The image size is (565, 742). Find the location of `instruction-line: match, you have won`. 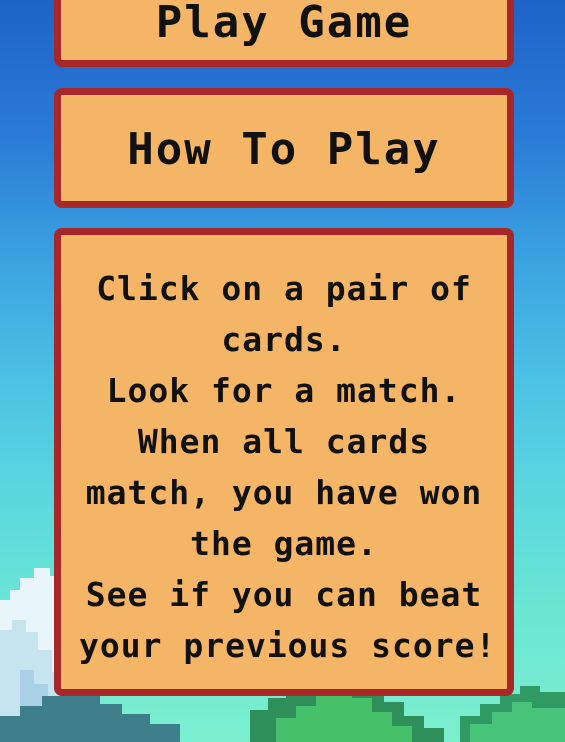

instruction-line: match, you have won is located at coordinates (284, 492).